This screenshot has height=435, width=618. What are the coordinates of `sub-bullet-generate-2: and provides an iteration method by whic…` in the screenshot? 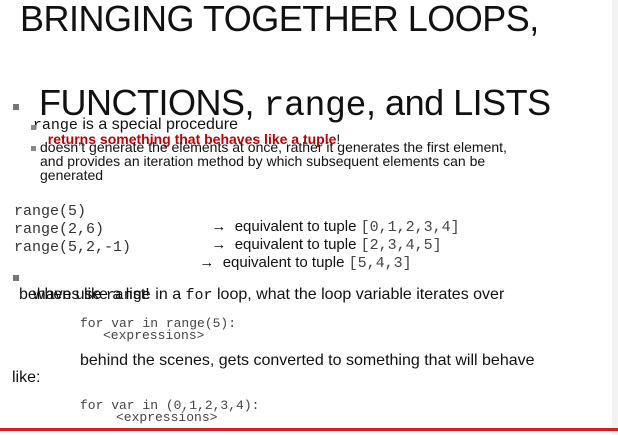 It's located at (263, 161).